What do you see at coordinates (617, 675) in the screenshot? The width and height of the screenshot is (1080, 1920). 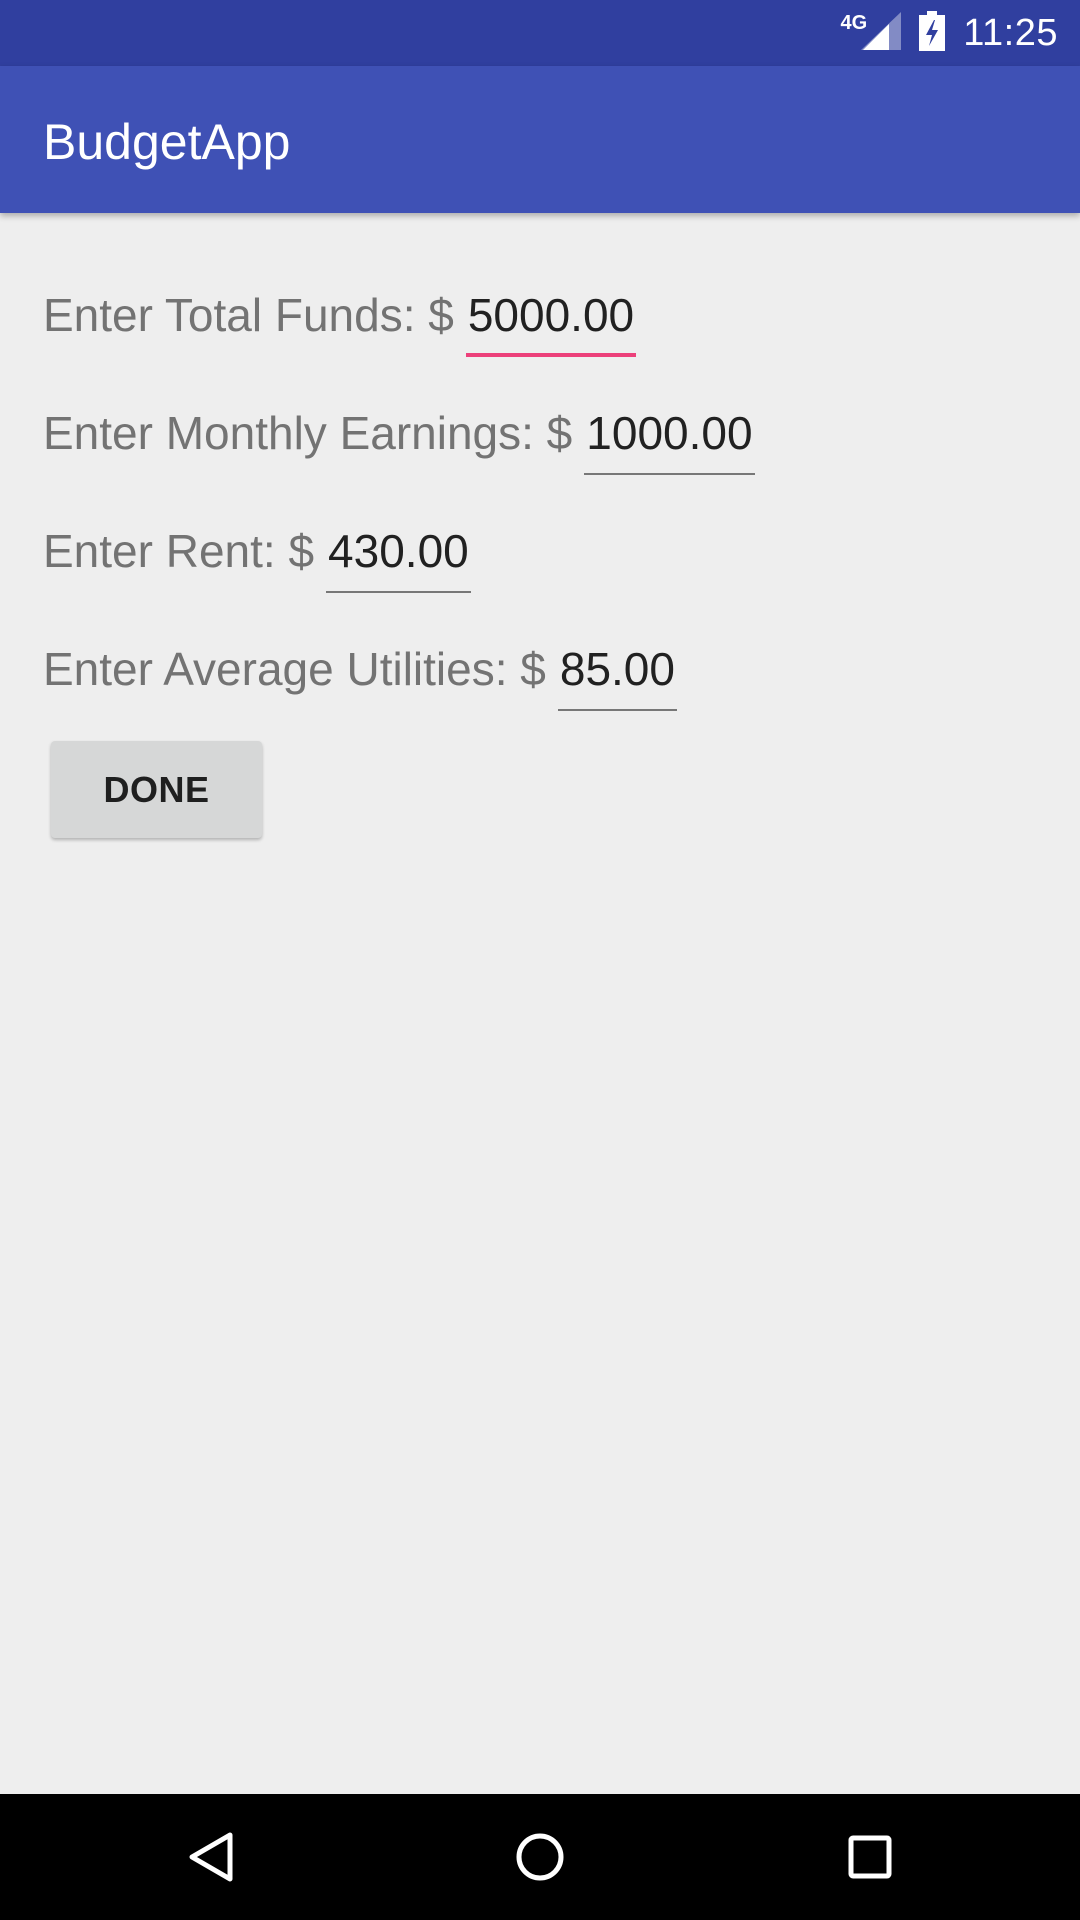 I see `utilities-input: 85.00` at bounding box center [617, 675].